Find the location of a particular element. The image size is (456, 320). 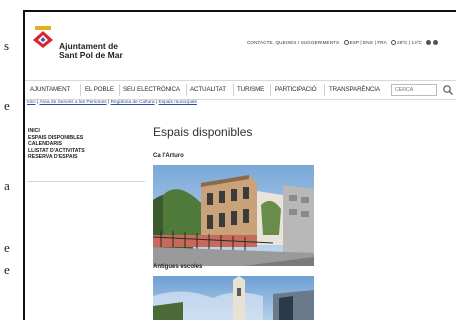

space-title: Antigues escoles is located at coordinates (177, 267).